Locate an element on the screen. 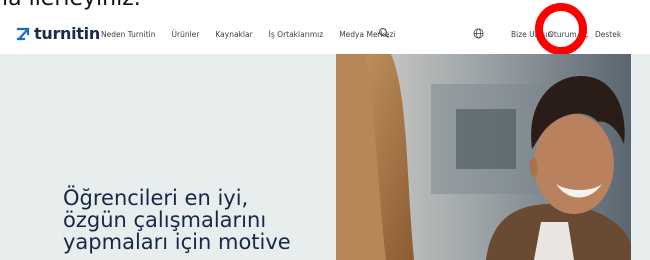  nav-link-neden-turnitin: Neden Turnitin is located at coordinates (128, 34).